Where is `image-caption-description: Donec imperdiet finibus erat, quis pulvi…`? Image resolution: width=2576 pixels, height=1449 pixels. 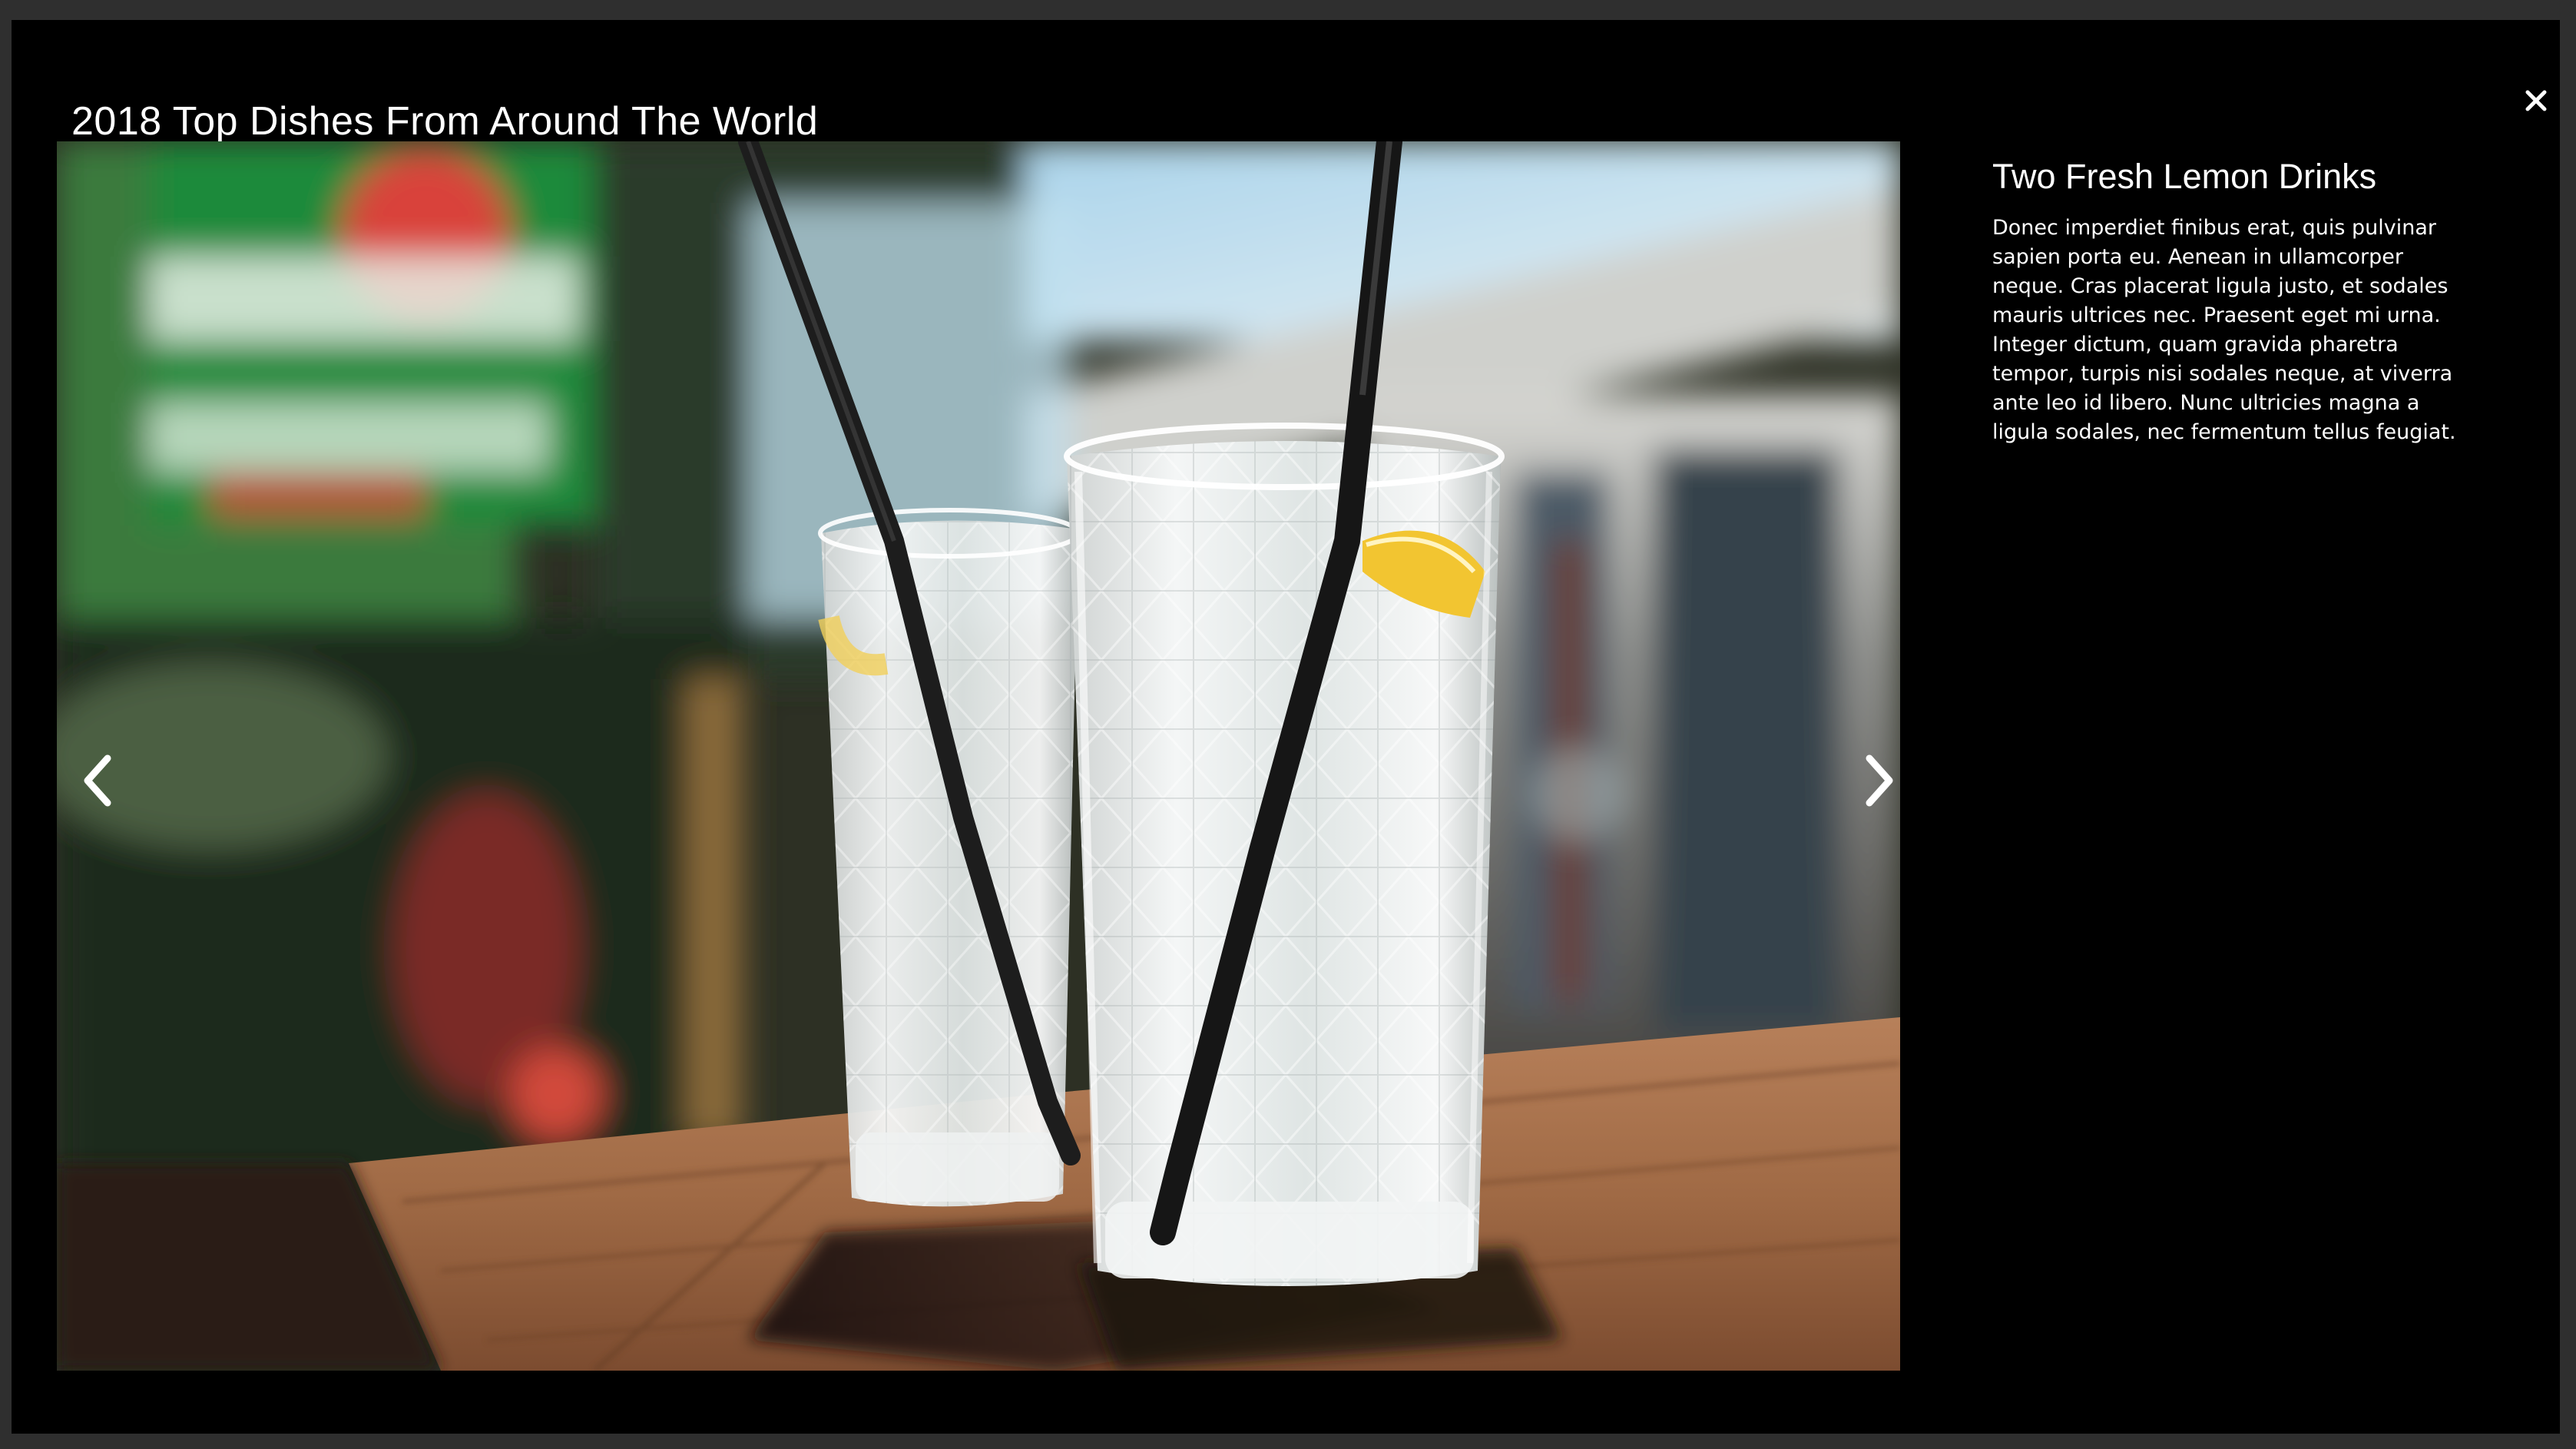 image-caption-description: Donec imperdiet finibus erat, quis pulvi… is located at coordinates (2224, 330).